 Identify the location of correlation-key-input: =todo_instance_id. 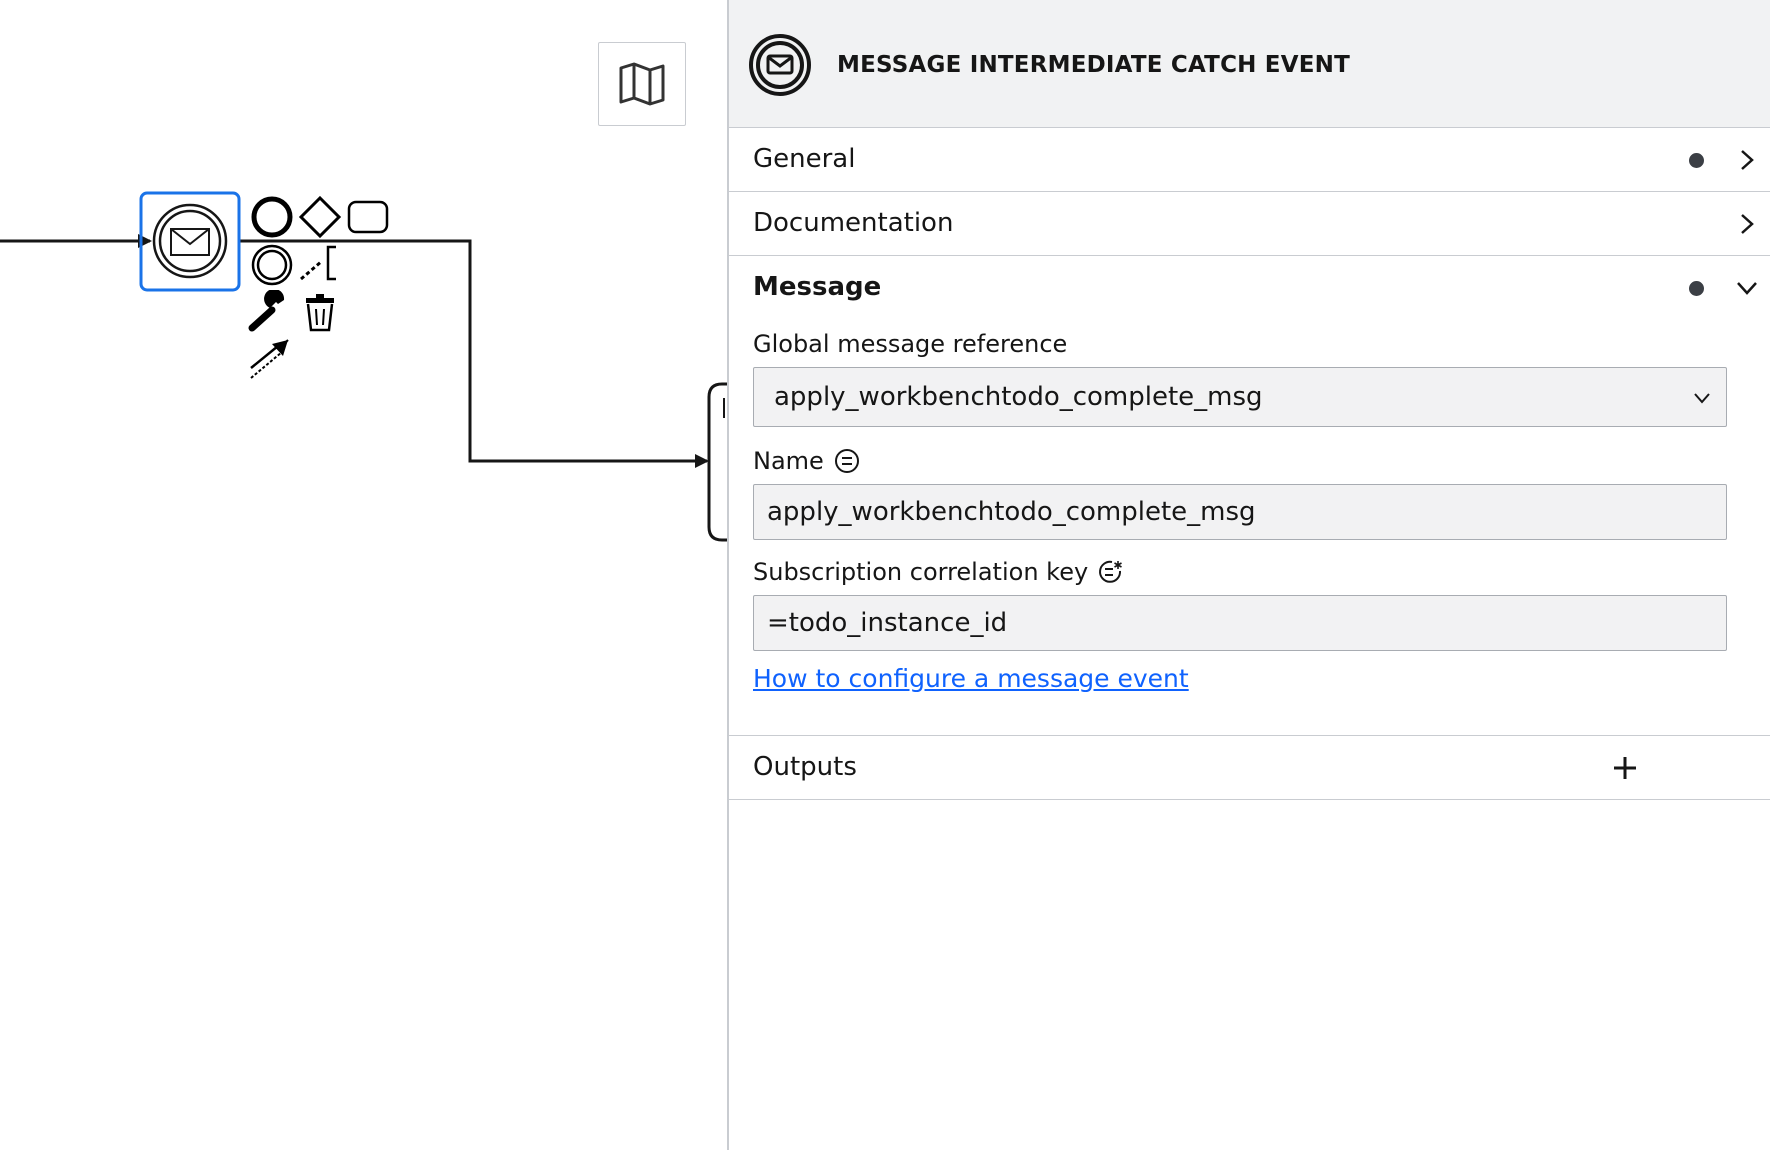
(1240, 623).